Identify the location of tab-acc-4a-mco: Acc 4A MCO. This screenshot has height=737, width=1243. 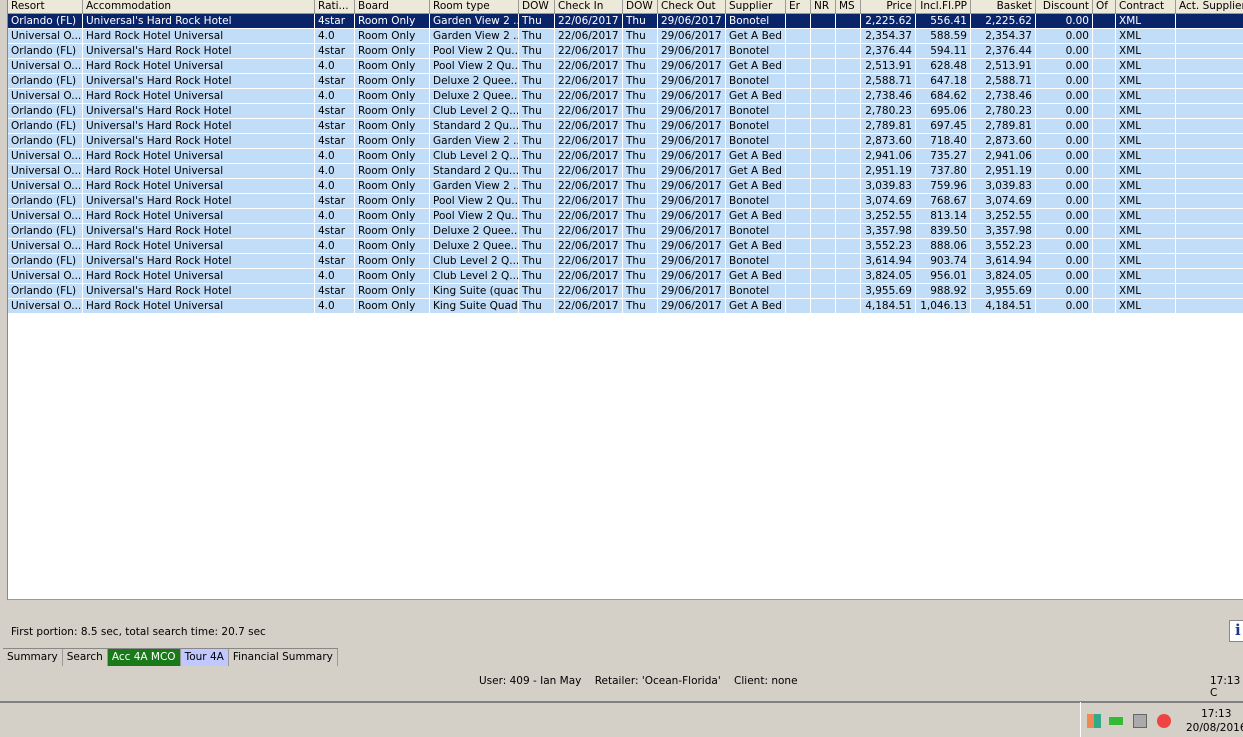
(144, 657).